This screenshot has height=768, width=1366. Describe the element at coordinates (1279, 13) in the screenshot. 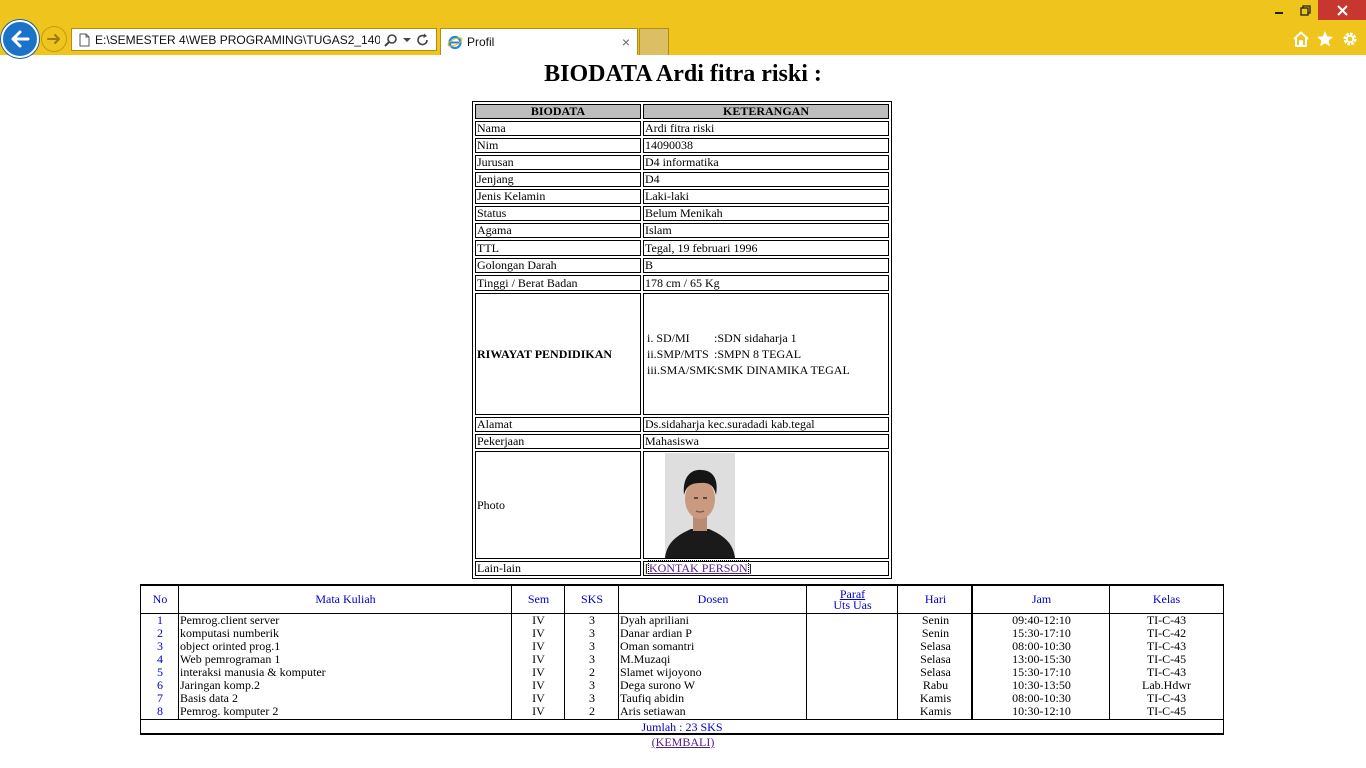

I see `minimize-icon` at that location.